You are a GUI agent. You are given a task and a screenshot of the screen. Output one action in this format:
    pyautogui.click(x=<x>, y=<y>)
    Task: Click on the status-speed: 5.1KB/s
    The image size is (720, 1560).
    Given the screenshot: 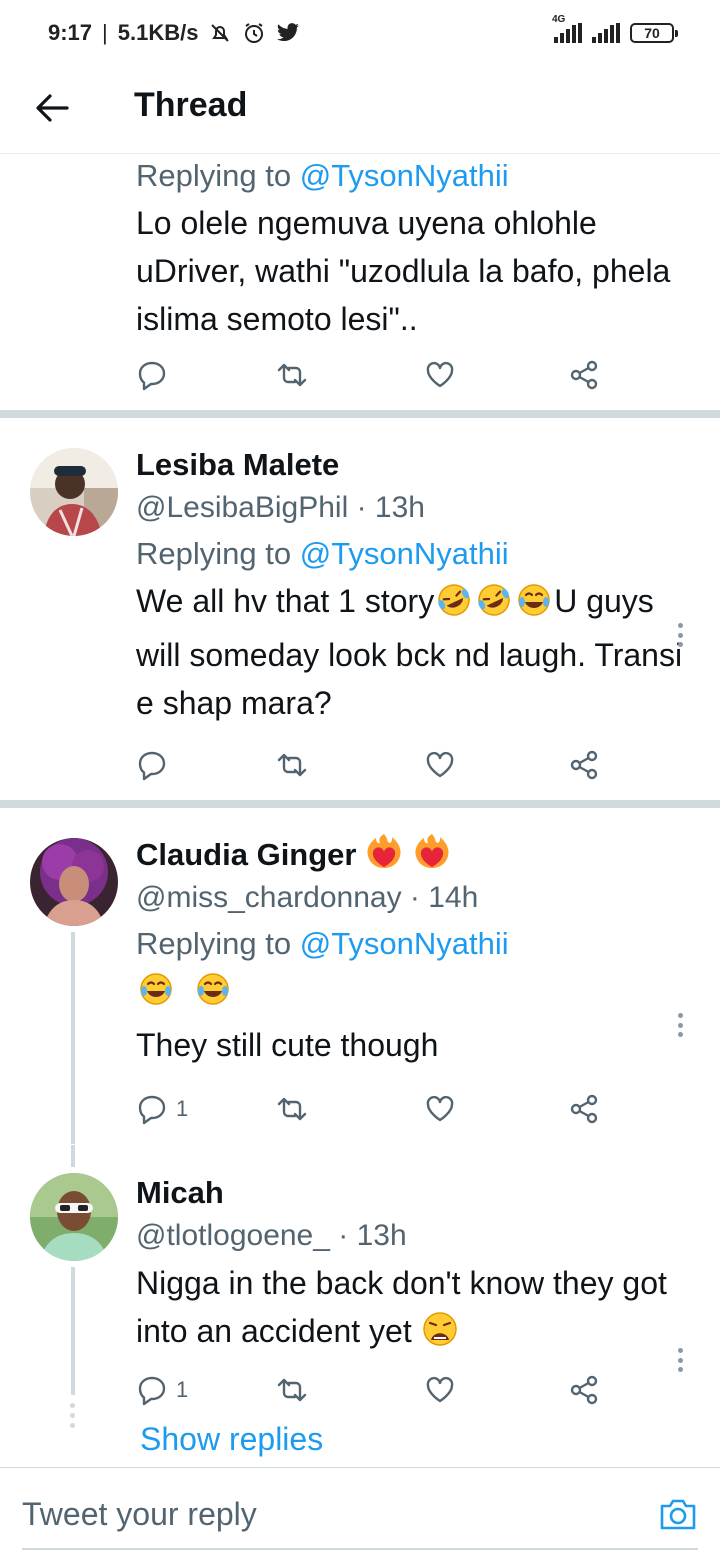 What is the action you would take?
    pyautogui.click(x=158, y=32)
    